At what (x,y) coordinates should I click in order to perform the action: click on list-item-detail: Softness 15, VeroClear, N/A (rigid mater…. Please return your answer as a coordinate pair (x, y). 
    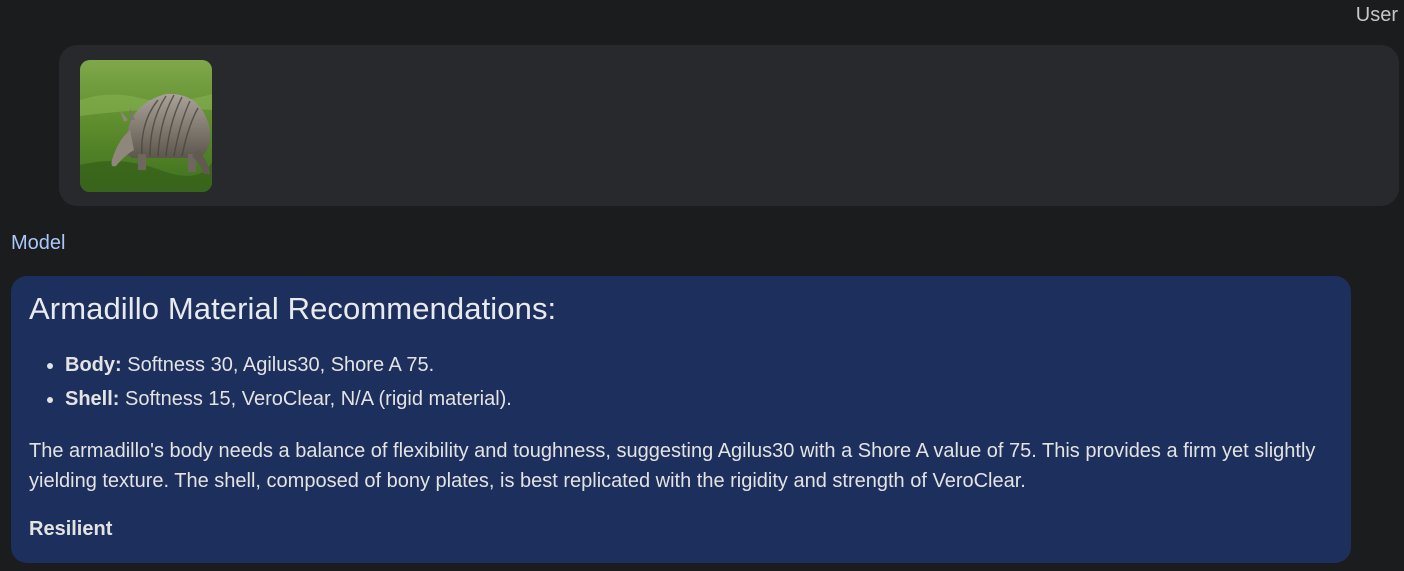
    Looking at the image, I should click on (318, 399).